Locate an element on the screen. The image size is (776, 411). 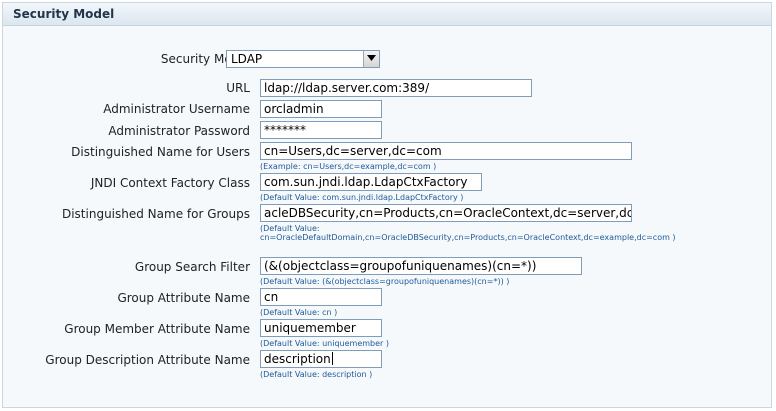
url-input: ldap://ldap.server.com:389/ is located at coordinates (396, 88).